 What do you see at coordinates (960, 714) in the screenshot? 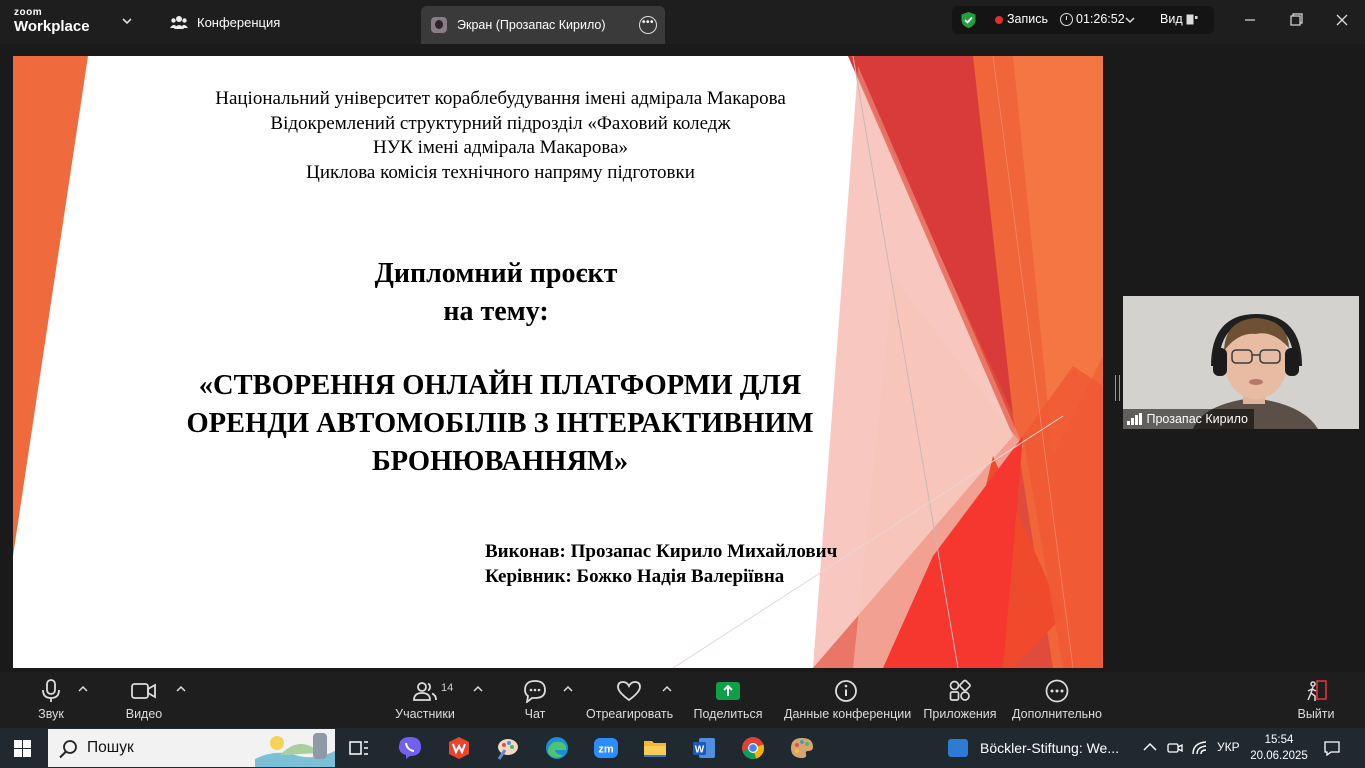
I see `apps-label: Приложения` at bounding box center [960, 714].